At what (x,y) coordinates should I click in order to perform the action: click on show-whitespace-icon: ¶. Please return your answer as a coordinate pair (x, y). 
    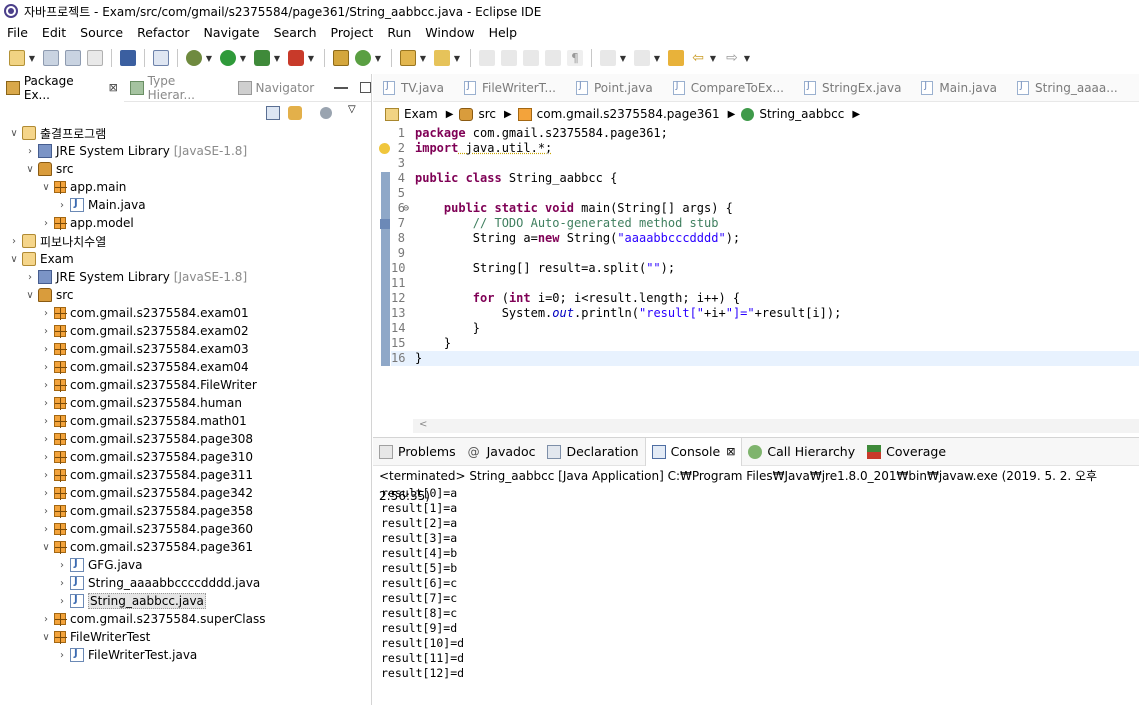
    Looking at the image, I should click on (575, 58).